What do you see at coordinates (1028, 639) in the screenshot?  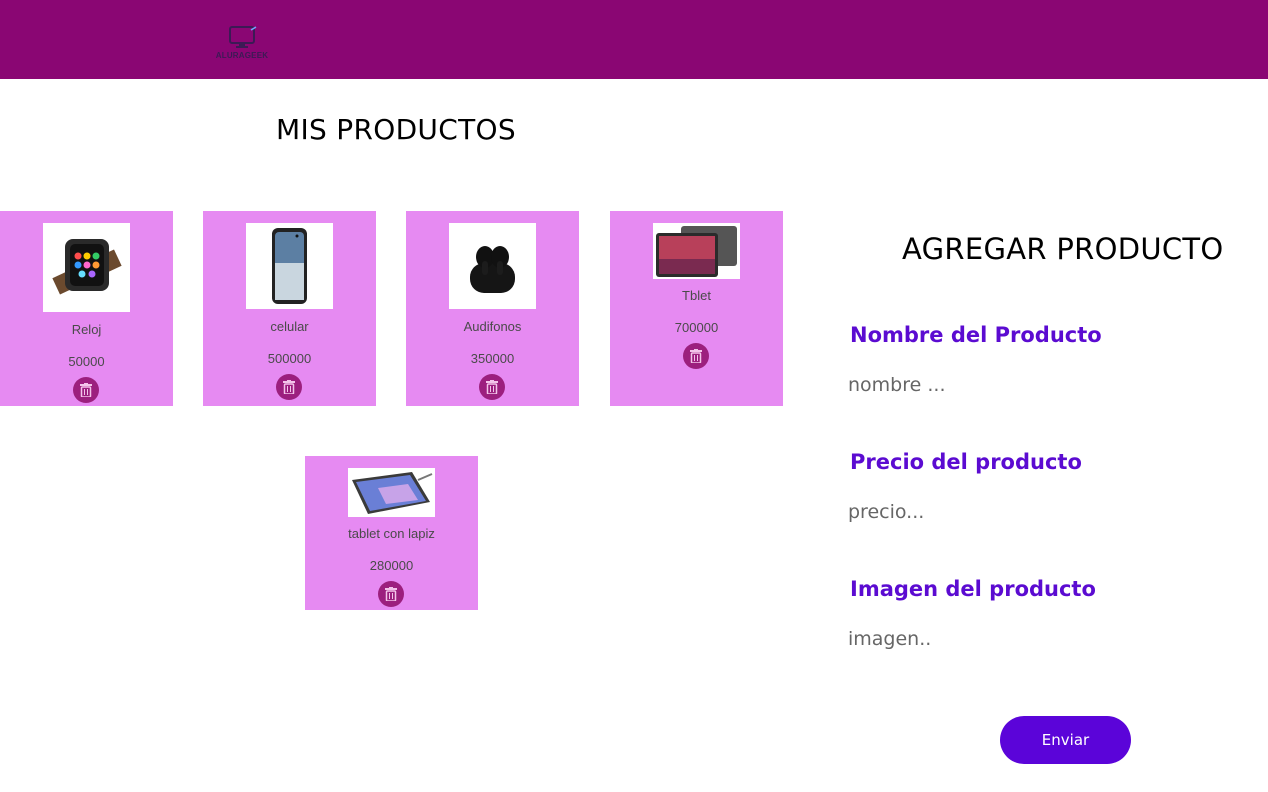 I see `image-input` at bounding box center [1028, 639].